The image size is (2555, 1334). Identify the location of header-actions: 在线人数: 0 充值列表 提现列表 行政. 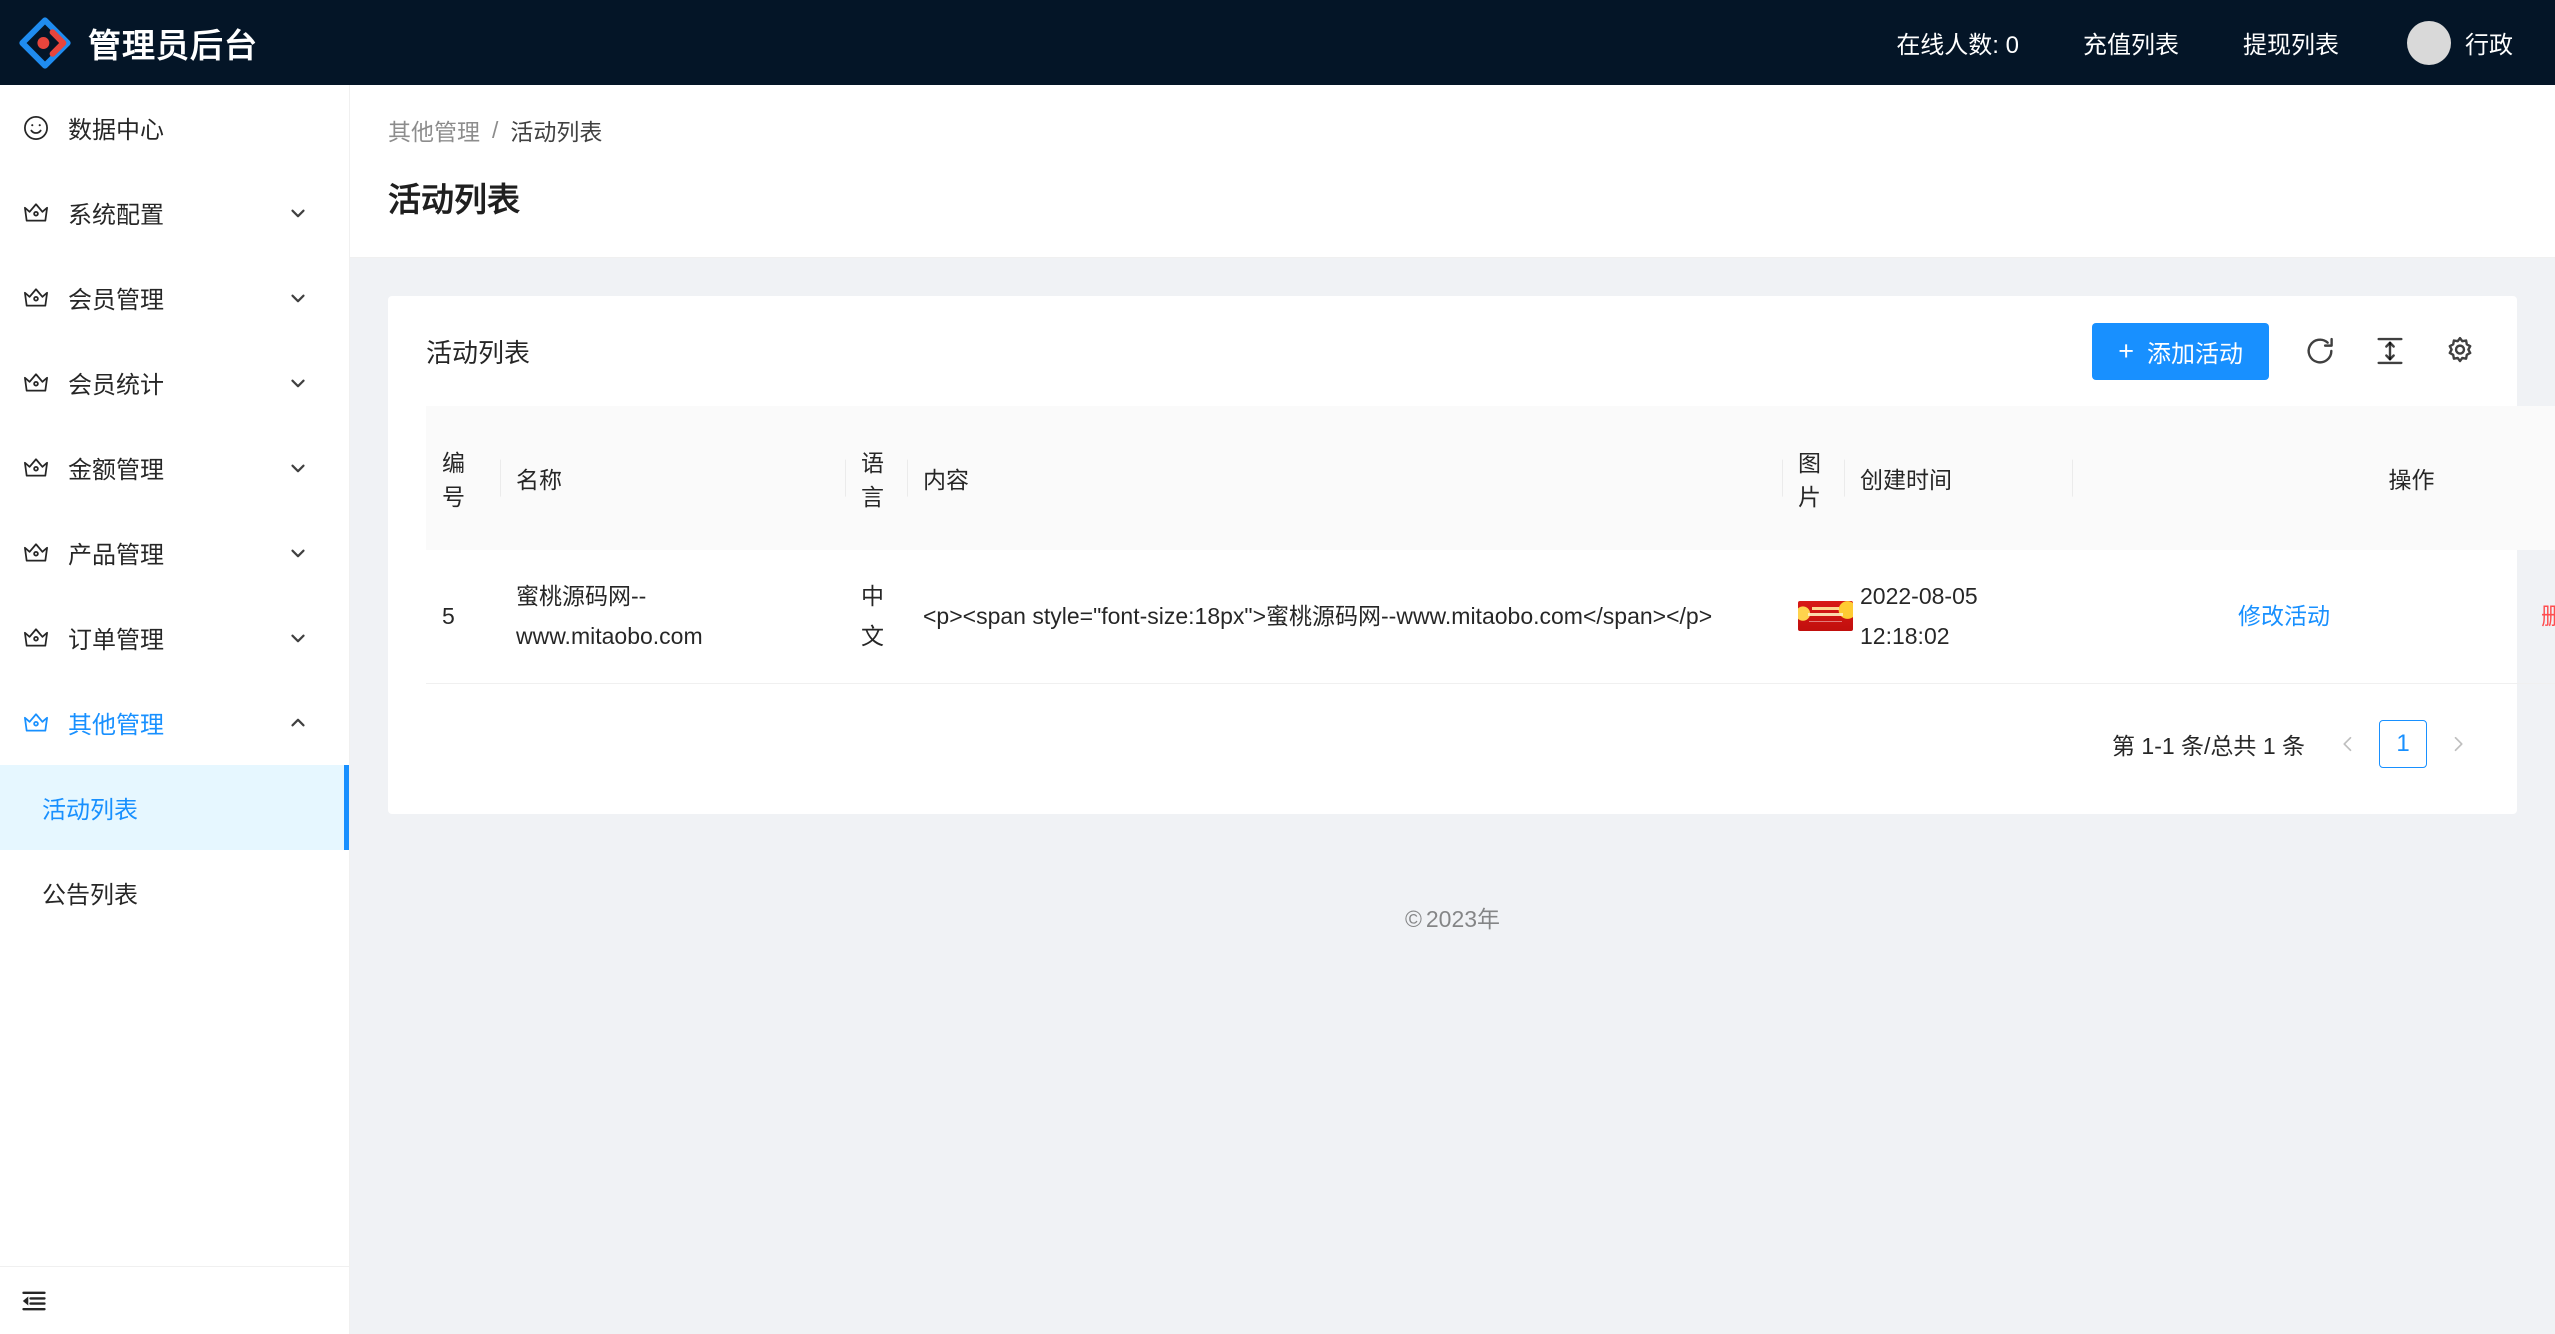
(2209, 42).